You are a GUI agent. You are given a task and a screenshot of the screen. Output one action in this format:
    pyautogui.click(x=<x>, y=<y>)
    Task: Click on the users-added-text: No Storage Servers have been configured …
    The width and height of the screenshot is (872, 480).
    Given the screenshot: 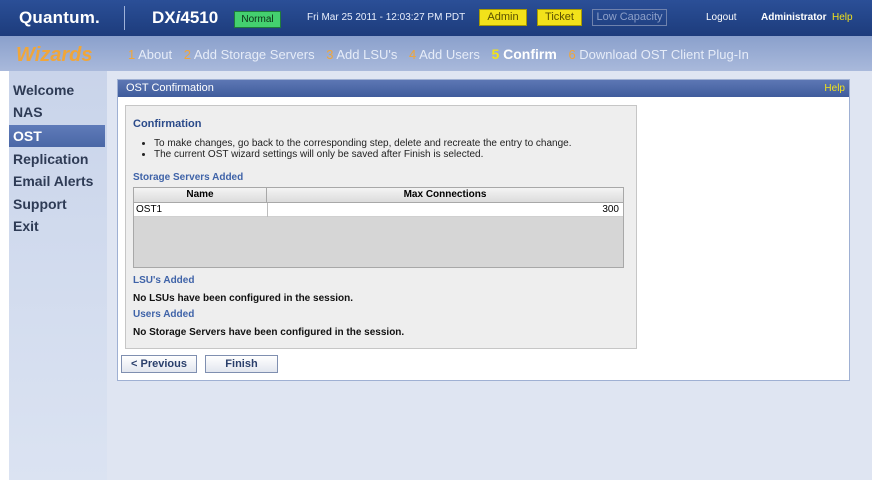 What is the action you would take?
    pyautogui.click(x=269, y=332)
    